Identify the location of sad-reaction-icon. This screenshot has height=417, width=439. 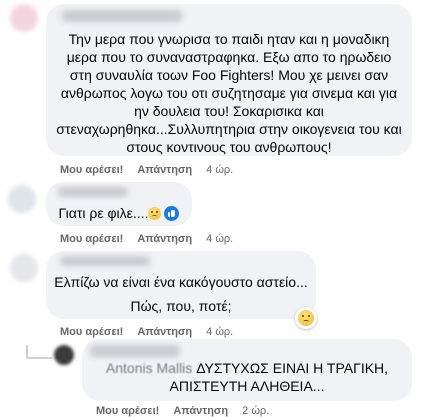
(306, 318).